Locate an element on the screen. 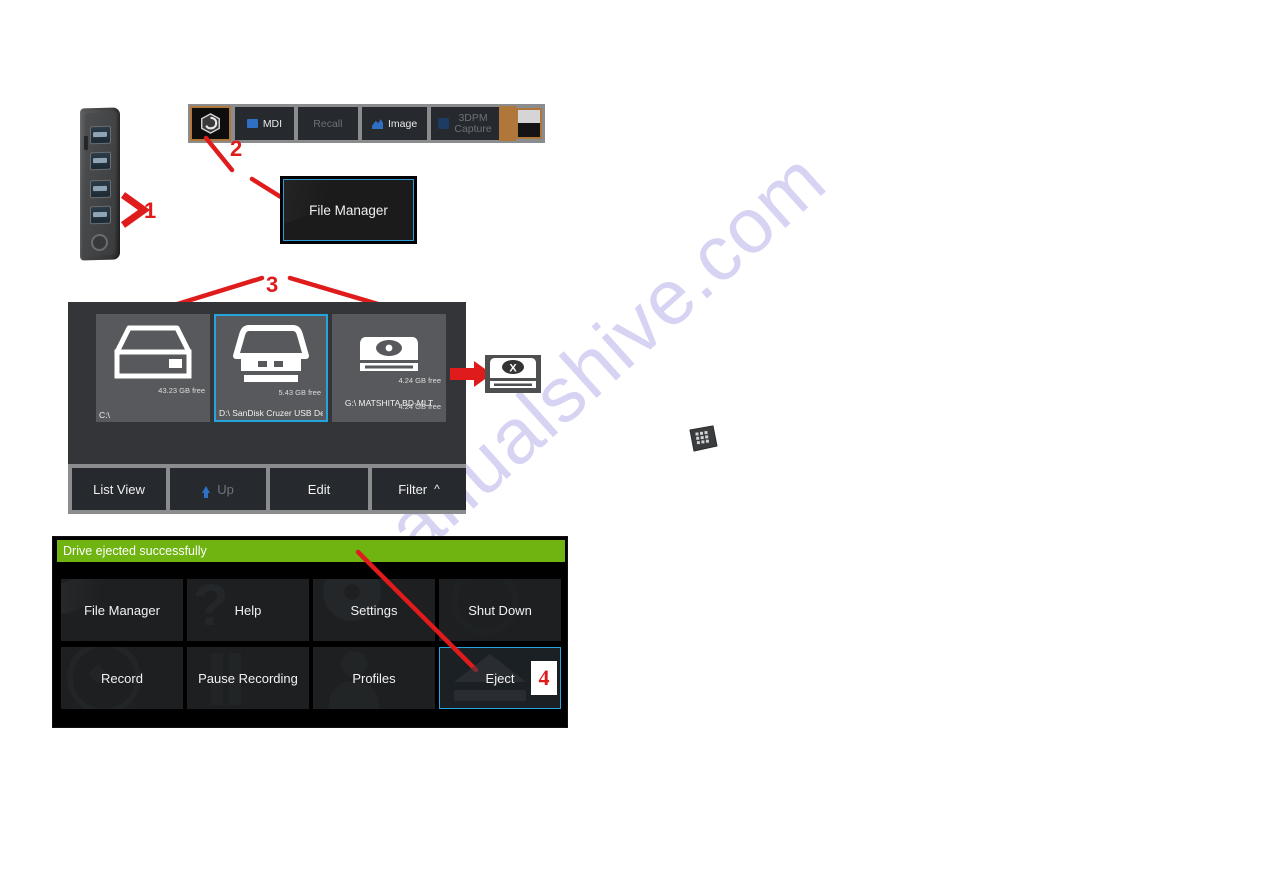 The image size is (1263, 893). keypad-icon is located at coordinates (703, 438).